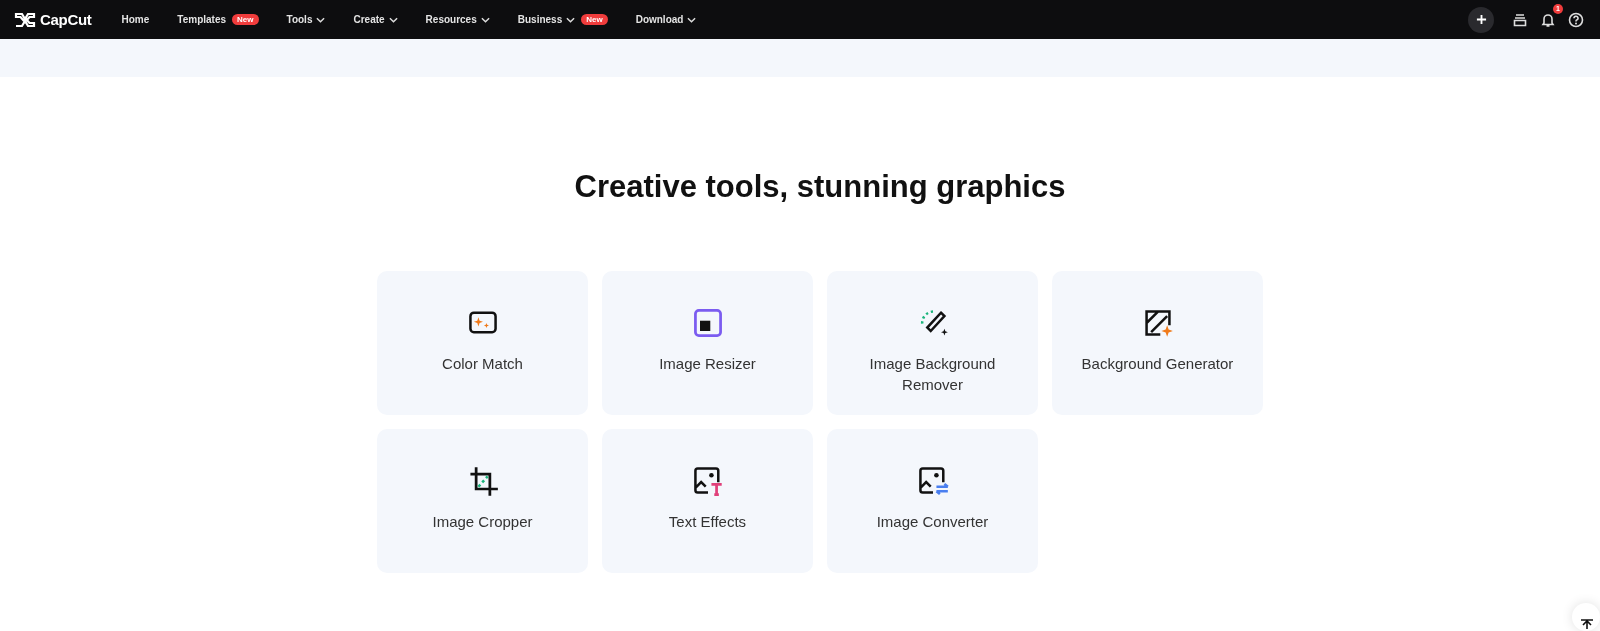 The height and width of the screenshot is (631, 1600). What do you see at coordinates (482, 501) in the screenshot?
I see `tool-card: Image Cropper` at bounding box center [482, 501].